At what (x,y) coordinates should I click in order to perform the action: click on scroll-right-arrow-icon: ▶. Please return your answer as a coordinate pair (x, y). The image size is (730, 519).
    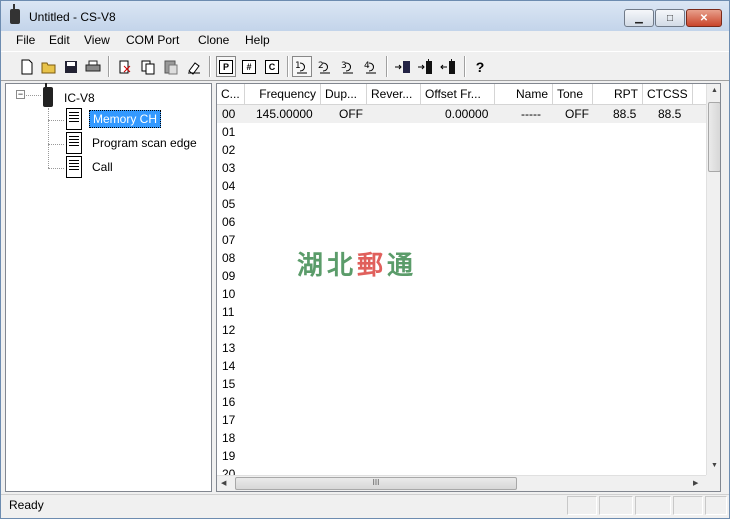
    Looking at the image, I should click on (695, 483).